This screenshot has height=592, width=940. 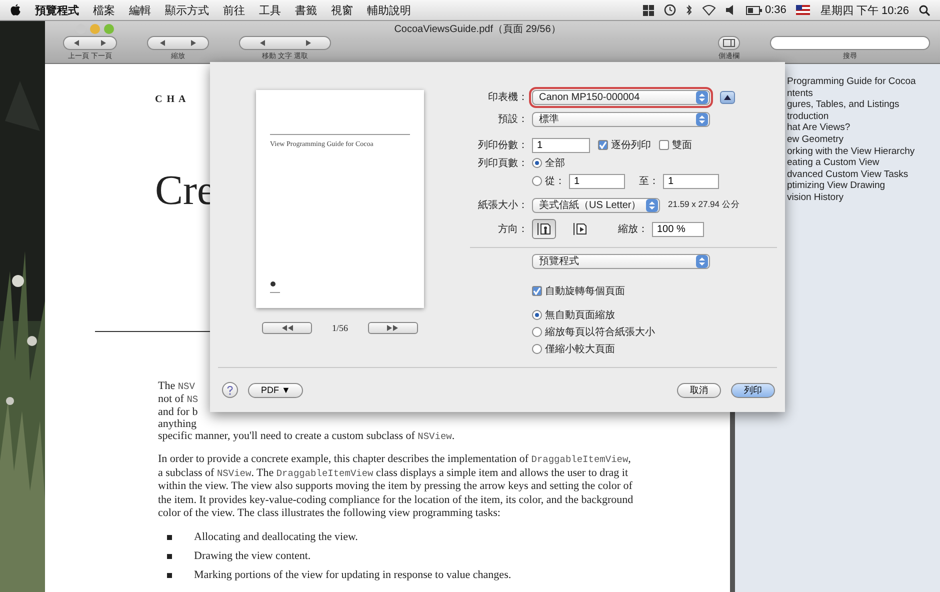 What do you see at coordinates (580, 229) in the screenshot?
I see `landscape-page-icon` at bounding box center [580, 229].